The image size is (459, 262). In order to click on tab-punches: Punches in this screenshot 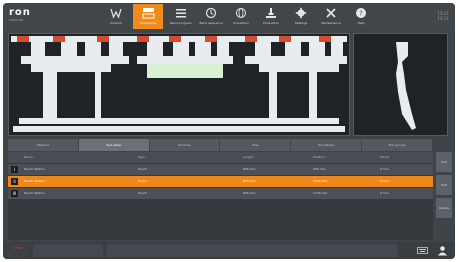, I will do `click(185, 145)`.